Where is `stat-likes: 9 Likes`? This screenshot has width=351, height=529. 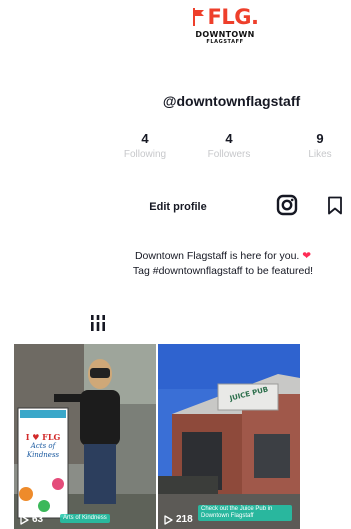
stat-likes: 9 Likes is located at coordinates (318, 146).